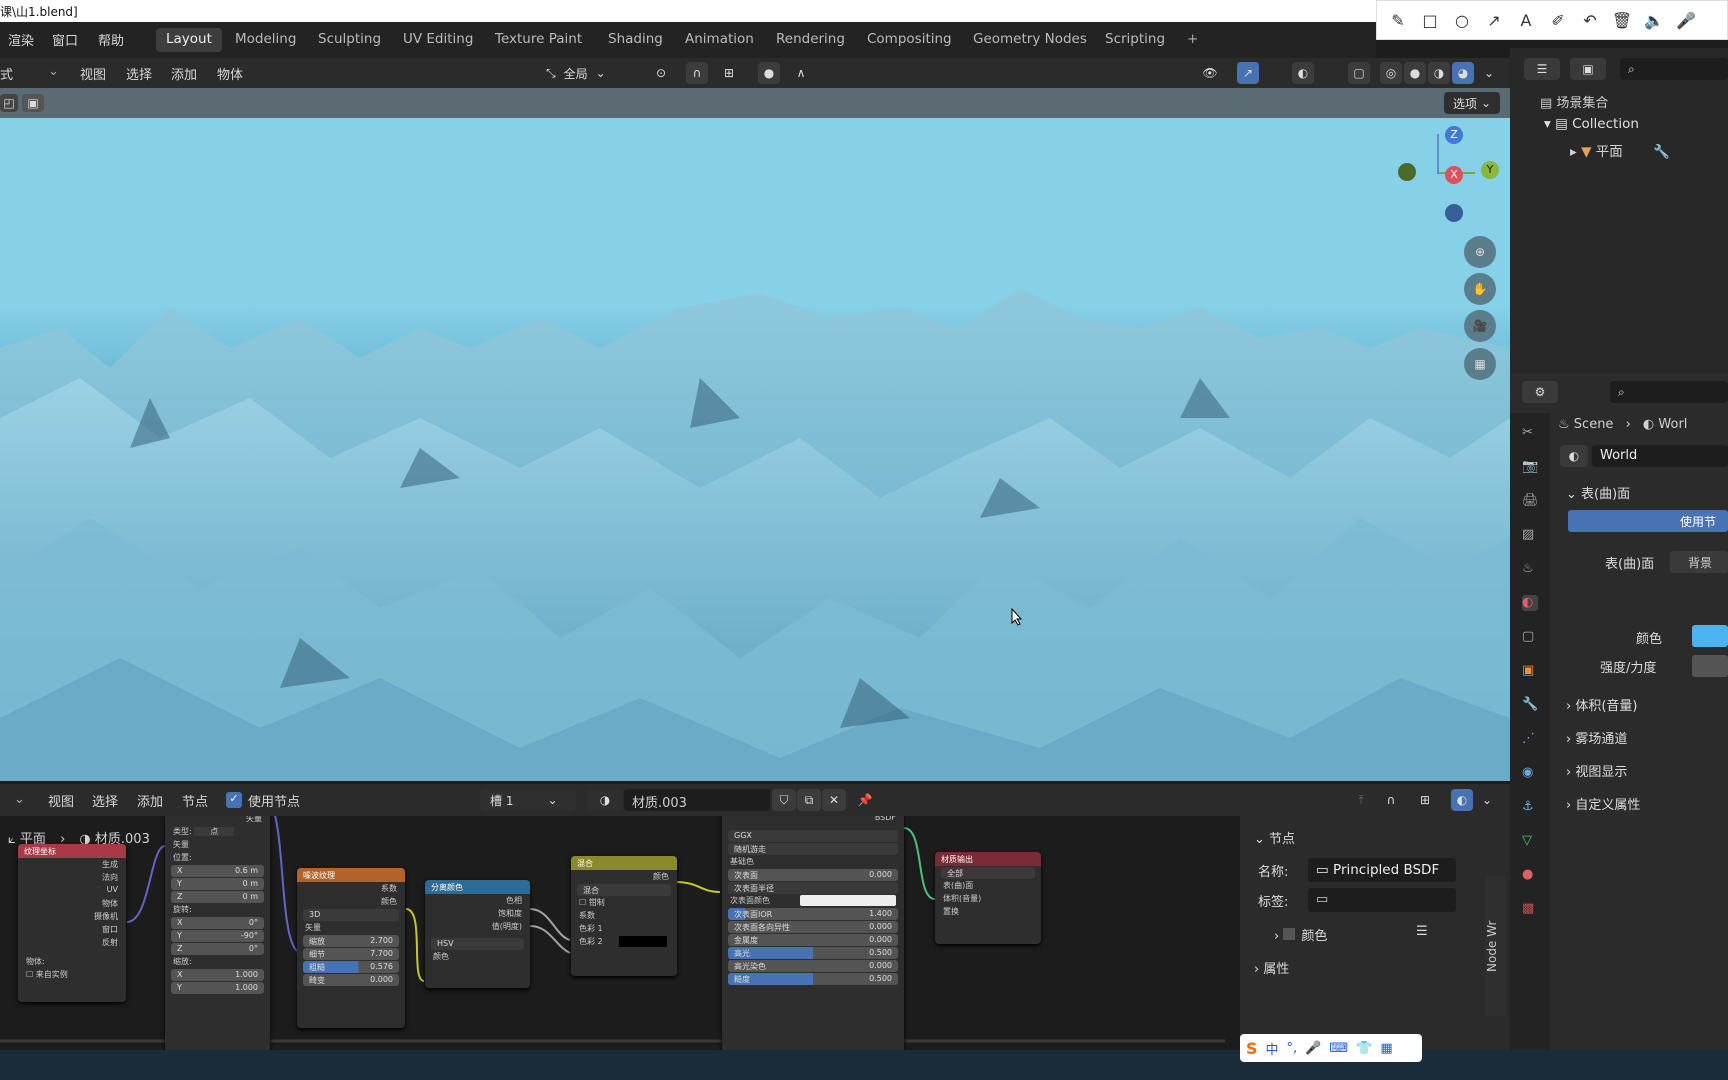 This screenshot has width=1728, height=1080. What do you see at coordinates (1669, 392) in the screenshot?
I see `properties-search-input: ⌕` at bounding box center [1669, 392].